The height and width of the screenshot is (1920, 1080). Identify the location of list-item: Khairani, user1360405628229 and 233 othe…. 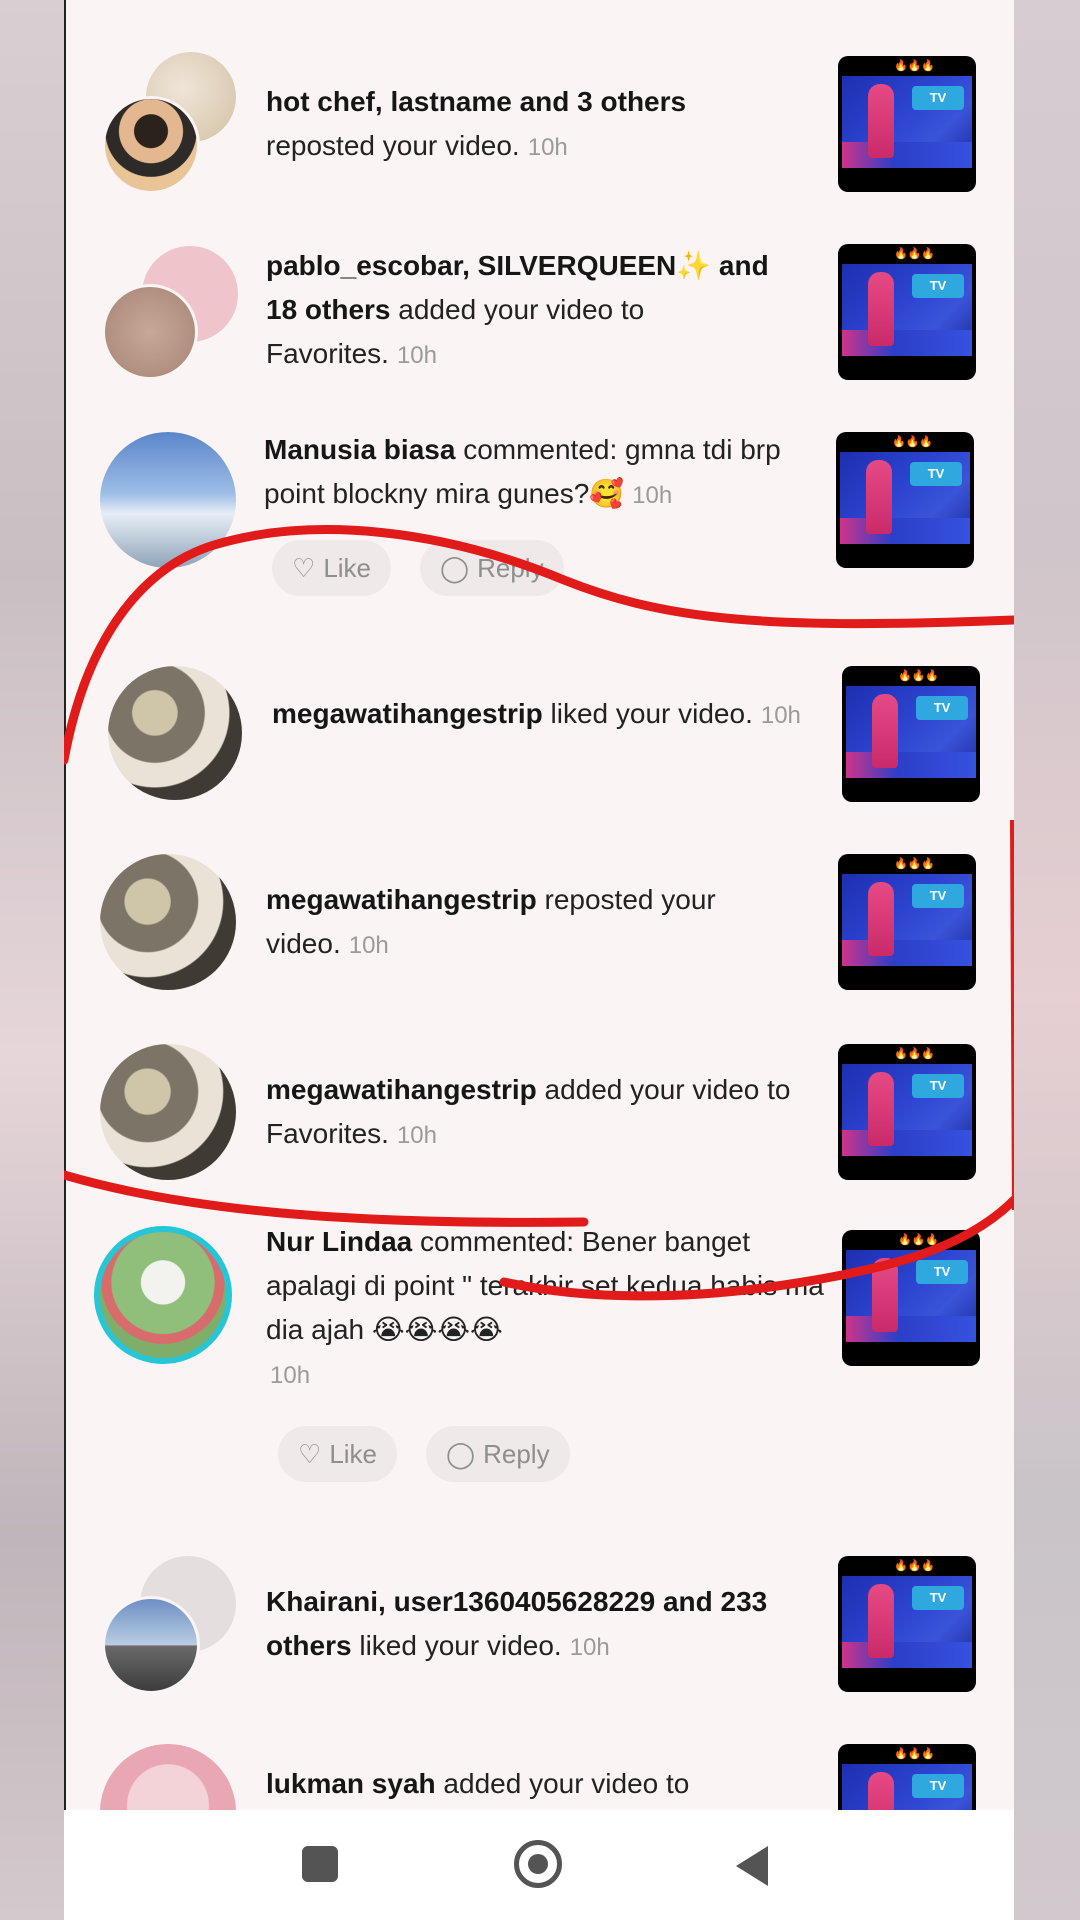
(539, 1629).